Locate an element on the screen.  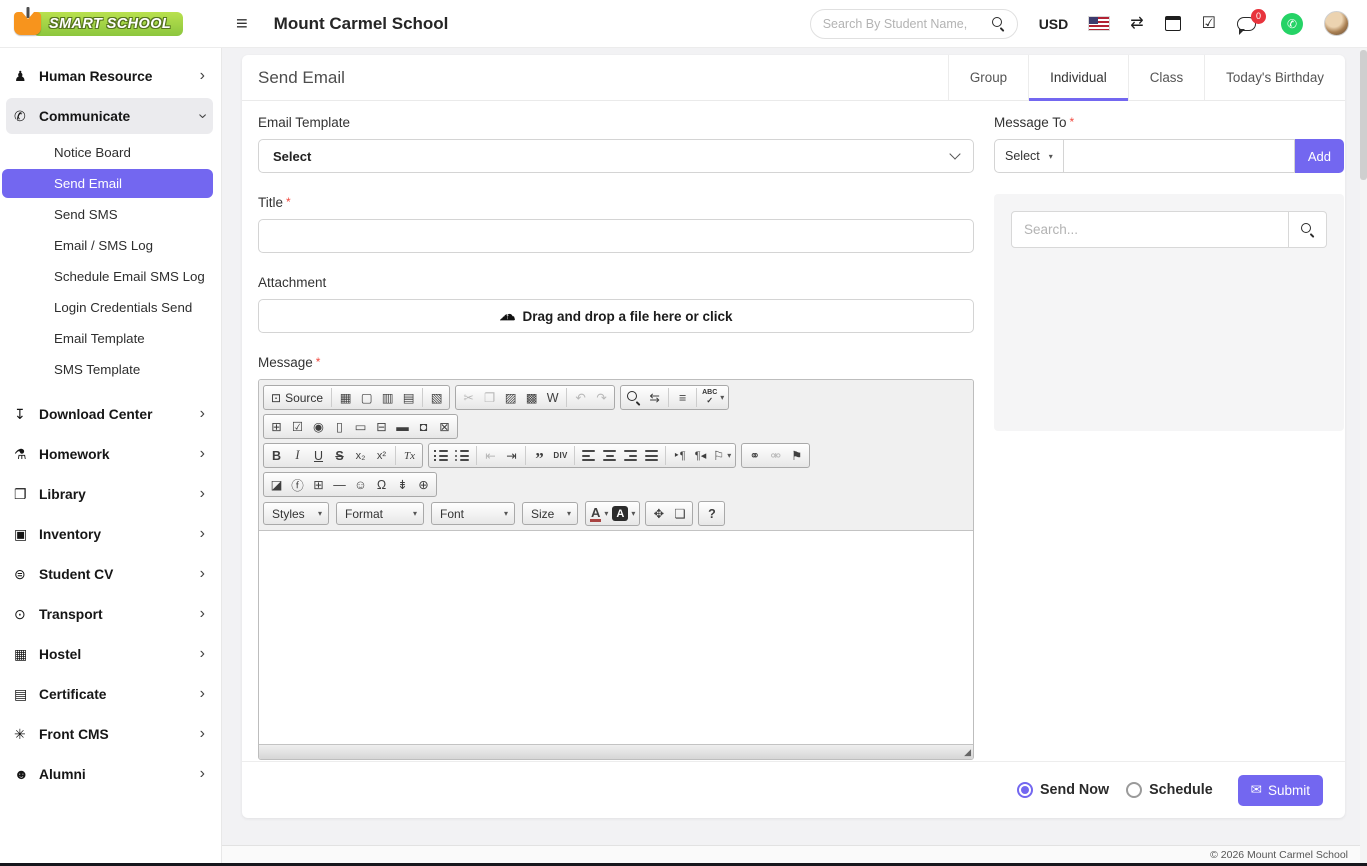
rtl-icon: ¶◂ is located at coordinates (700, 455).